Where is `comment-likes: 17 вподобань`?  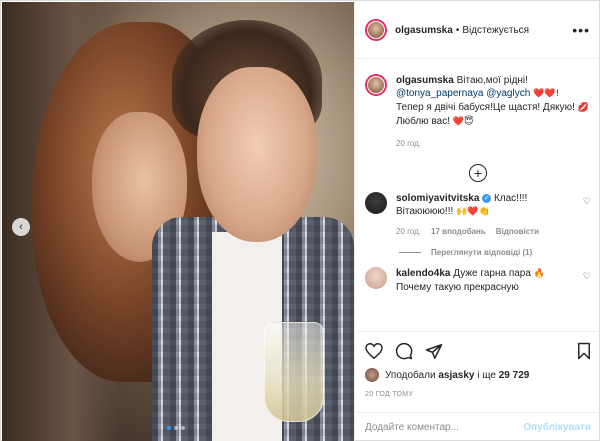
comment-likes: 17 вподобань is located at coordinates (458, 231).